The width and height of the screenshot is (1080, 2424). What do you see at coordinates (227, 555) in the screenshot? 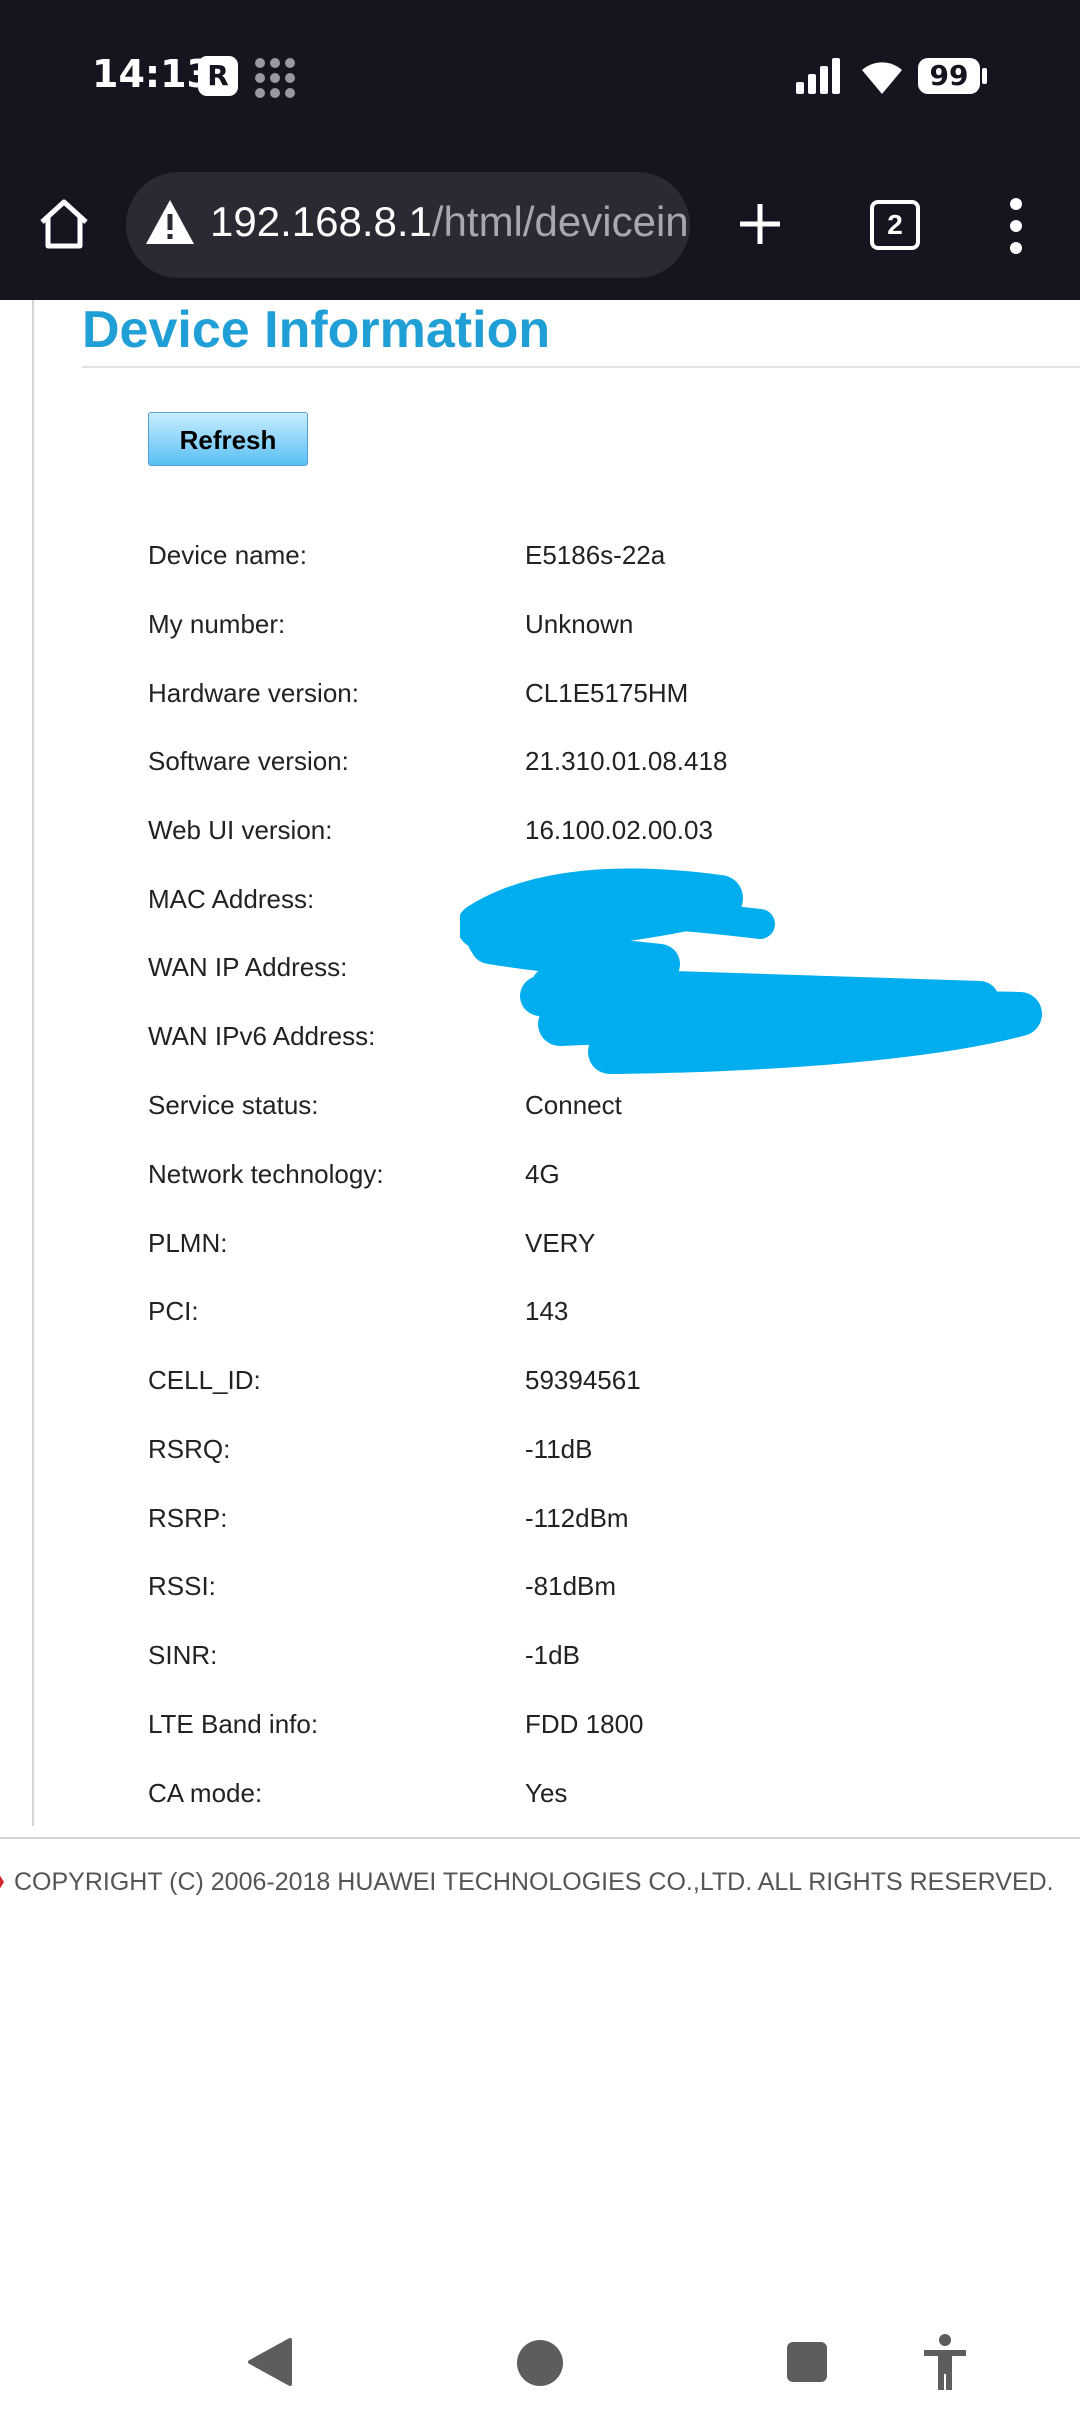
I see `info-label: Device name:` at bounding box center [227, 555].